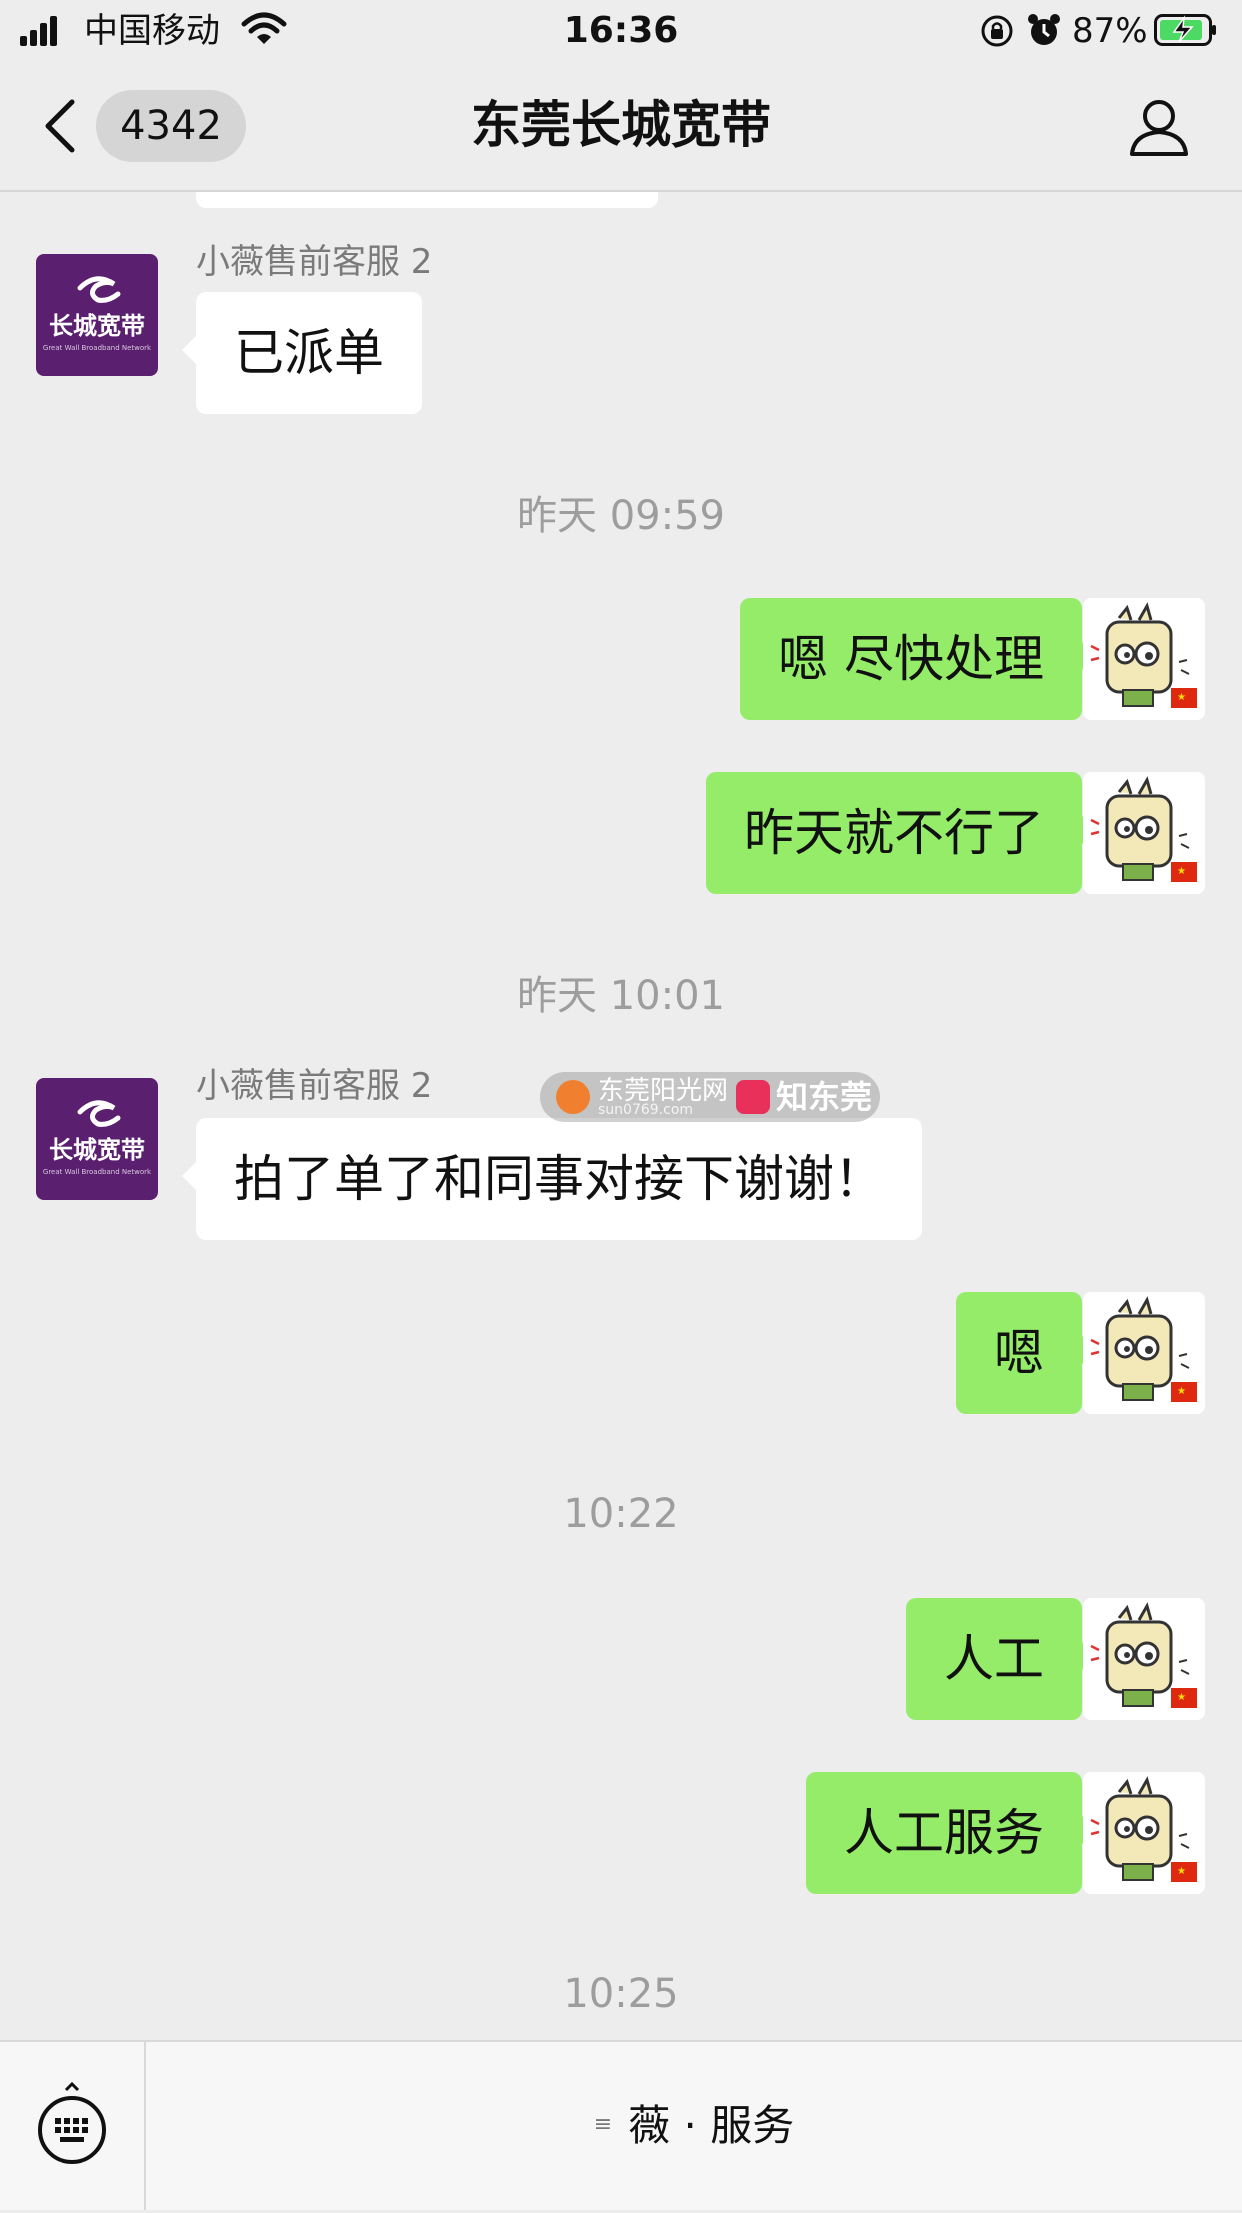  I want to click on page-title: 东莞长城宽带, so click(621, 125).